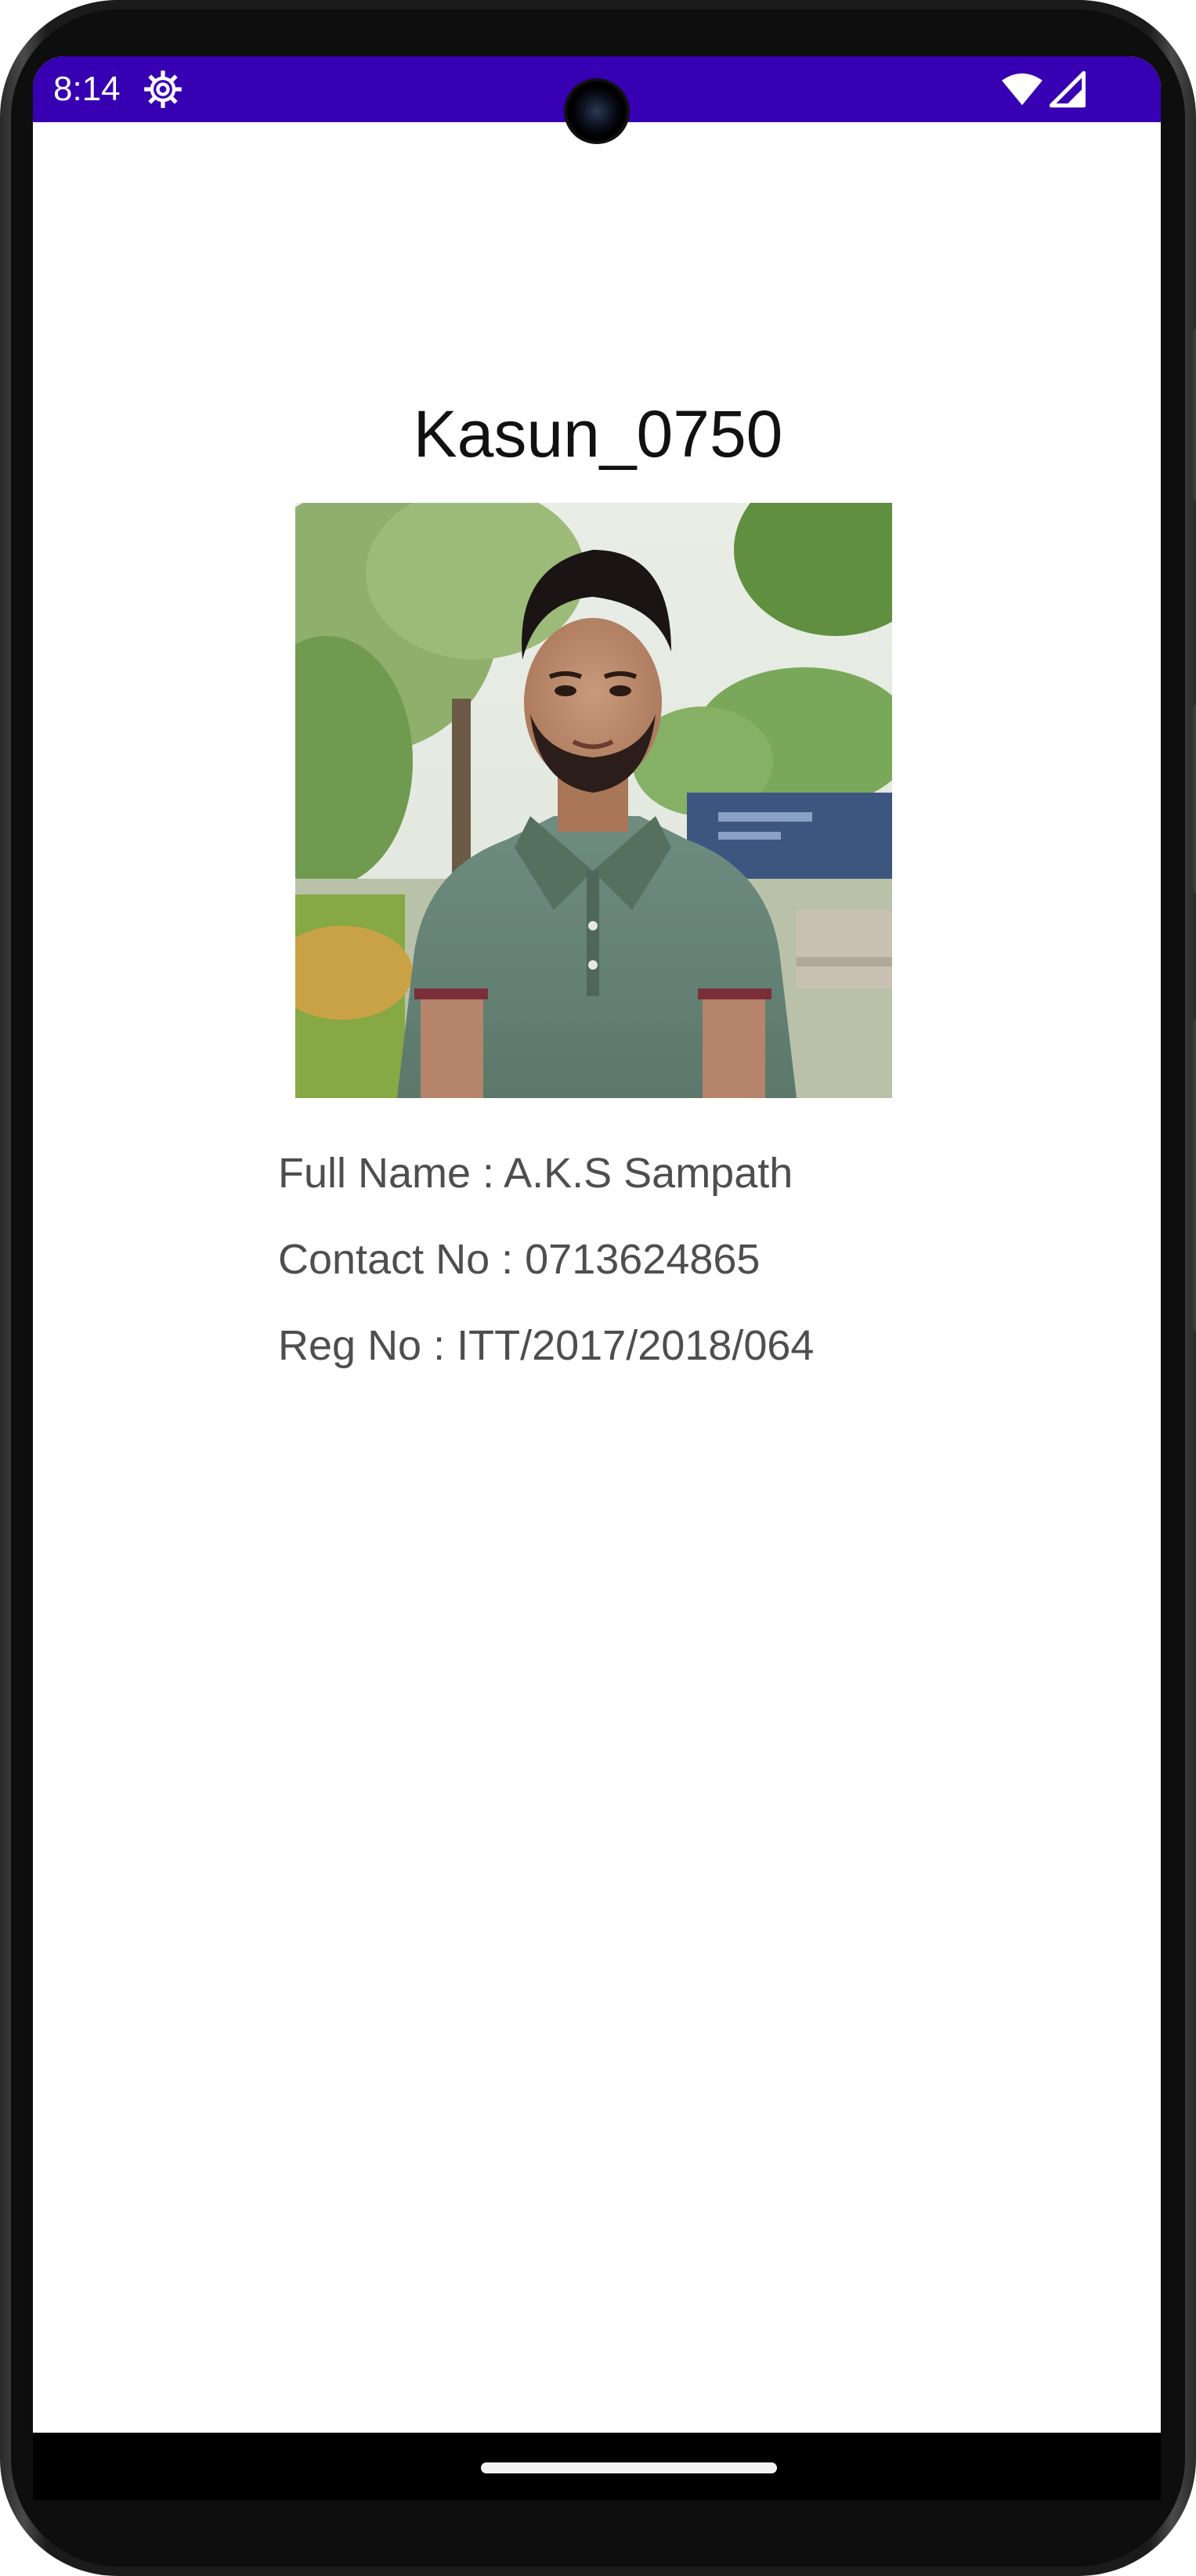  I want to click on profile-username: Kasun_0750, so click(598, 434).